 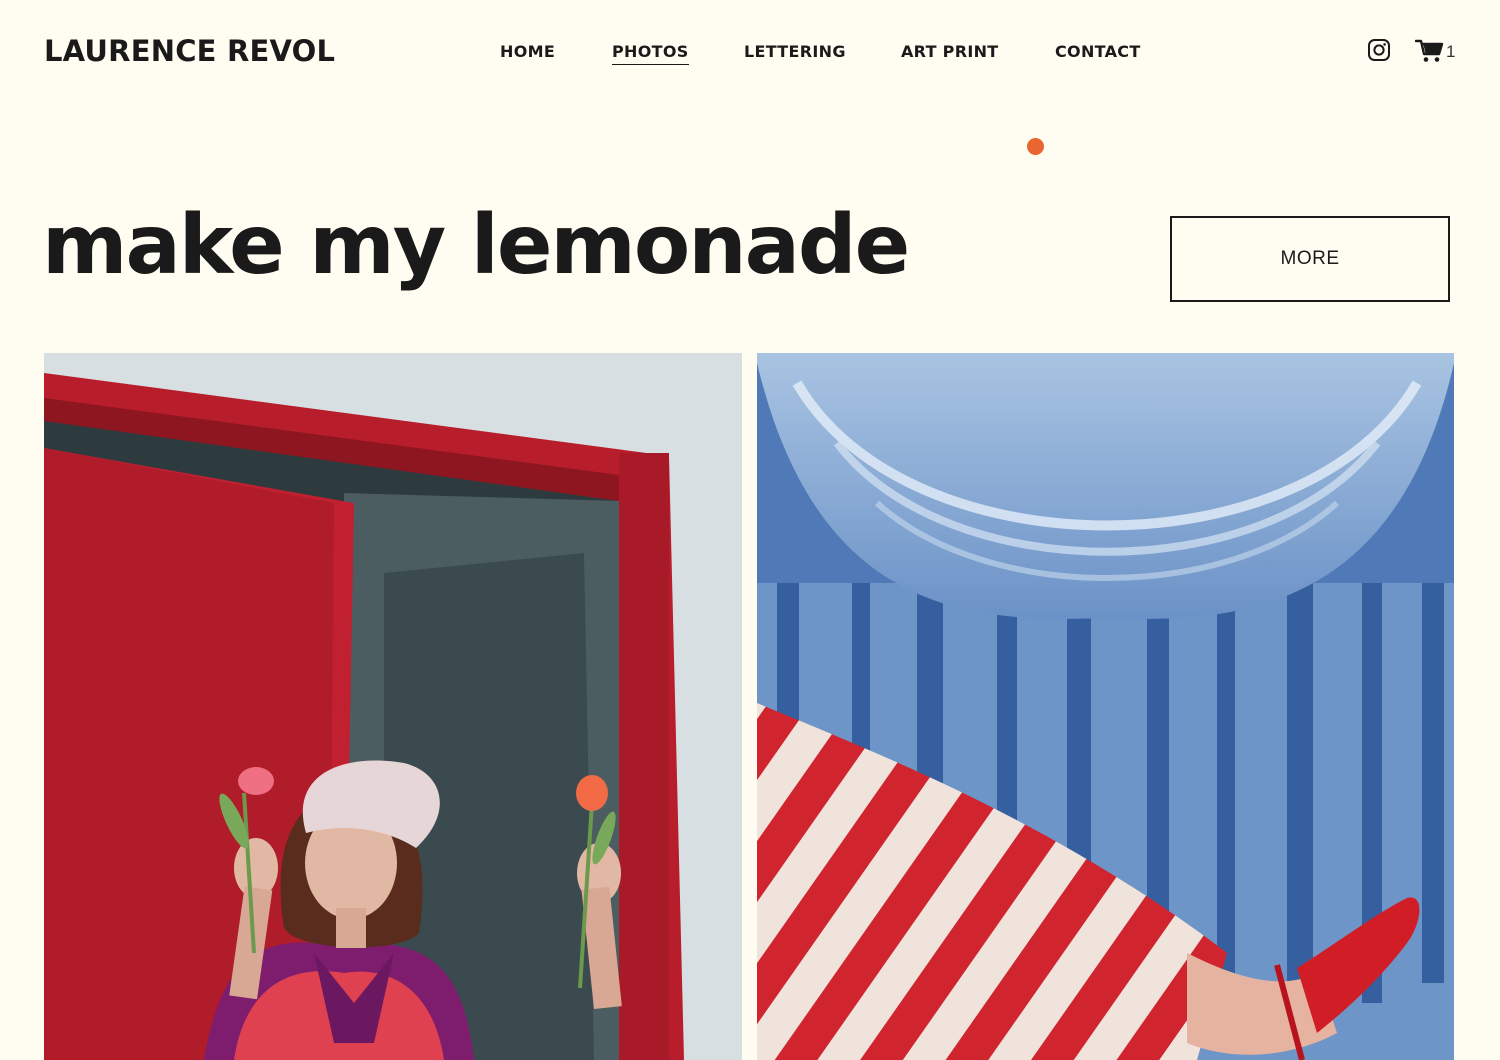 I want to click on nav-item-photos: PHOTOS, so click(x=650, y=53).